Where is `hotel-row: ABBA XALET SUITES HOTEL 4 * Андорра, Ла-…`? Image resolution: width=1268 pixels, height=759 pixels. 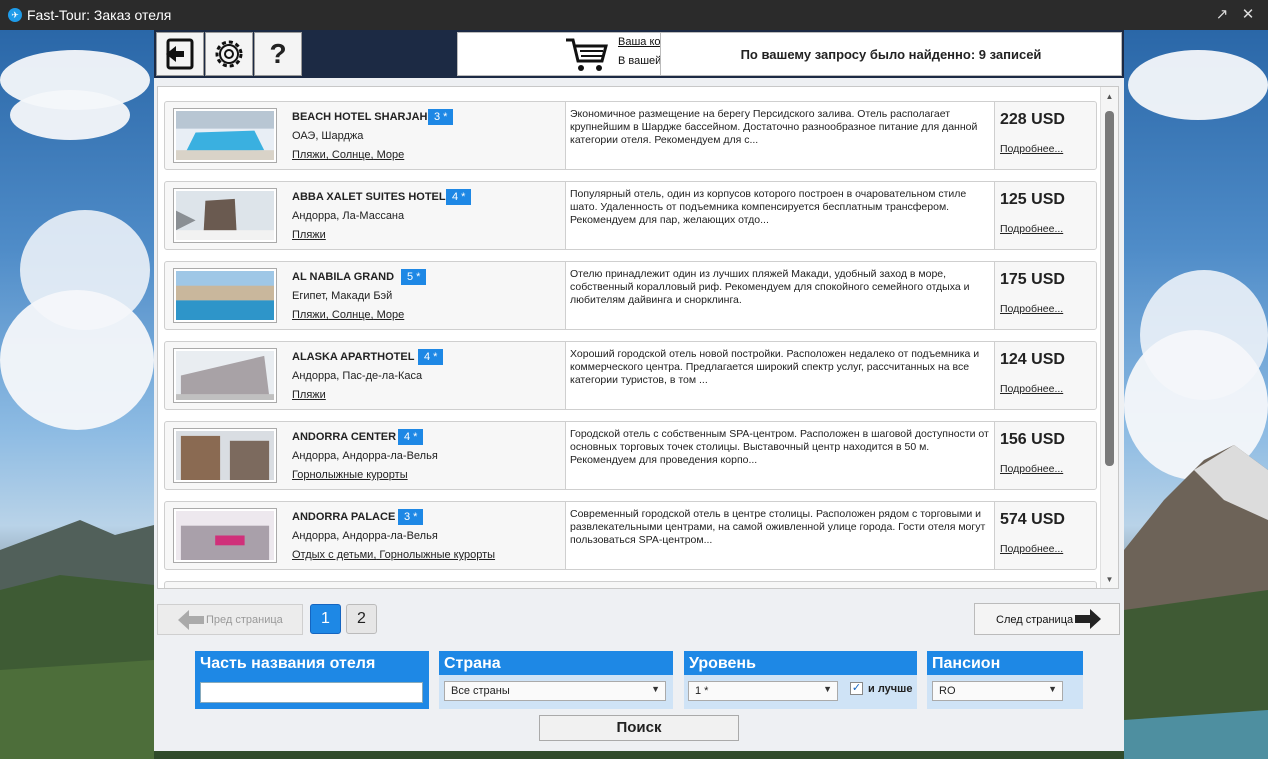
hotel-row: ABBA XALET SUITES HOTEL 4 * Андорра, Ла-… is located at coordinates (630, 215).